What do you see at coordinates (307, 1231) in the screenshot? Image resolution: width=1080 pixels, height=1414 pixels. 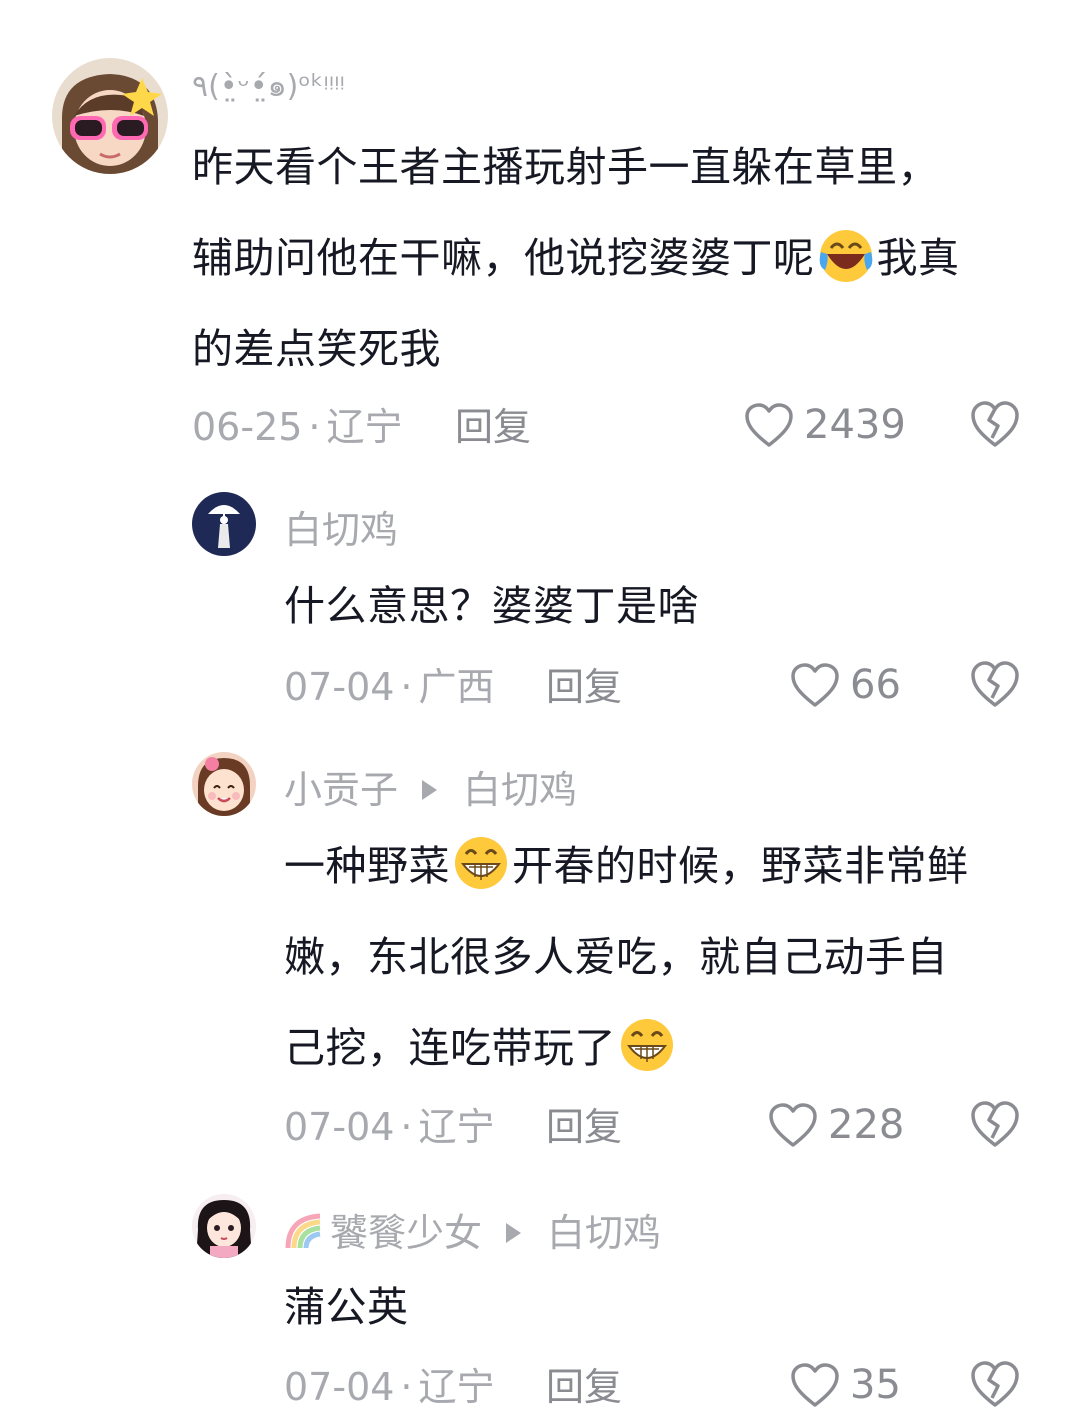 I see `rainbow-icon` at bounding box center [307, 1231].